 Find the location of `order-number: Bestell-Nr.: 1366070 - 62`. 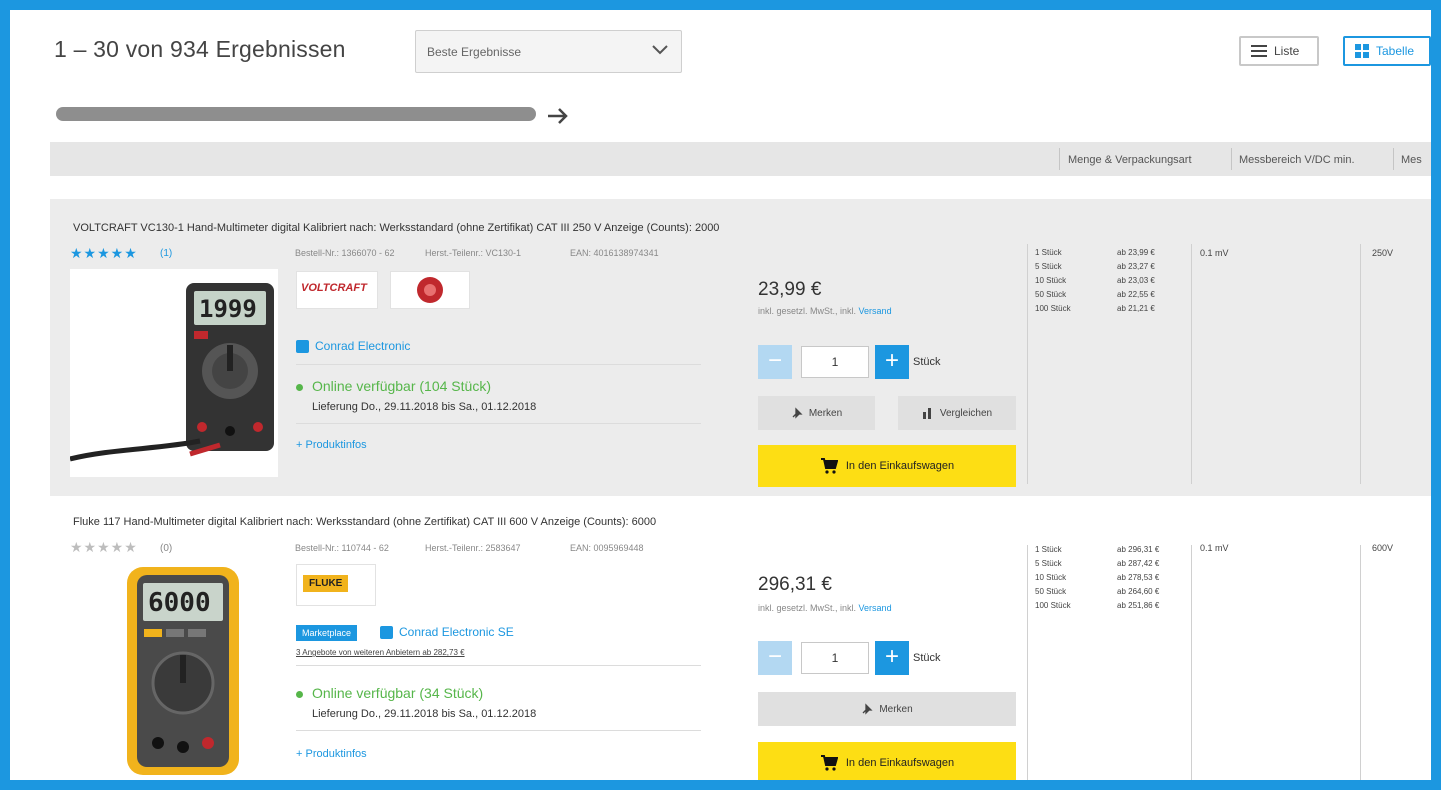

order-number: Bestell-Nr.: 1366070 - 62 is located at coordinates (345, 253).